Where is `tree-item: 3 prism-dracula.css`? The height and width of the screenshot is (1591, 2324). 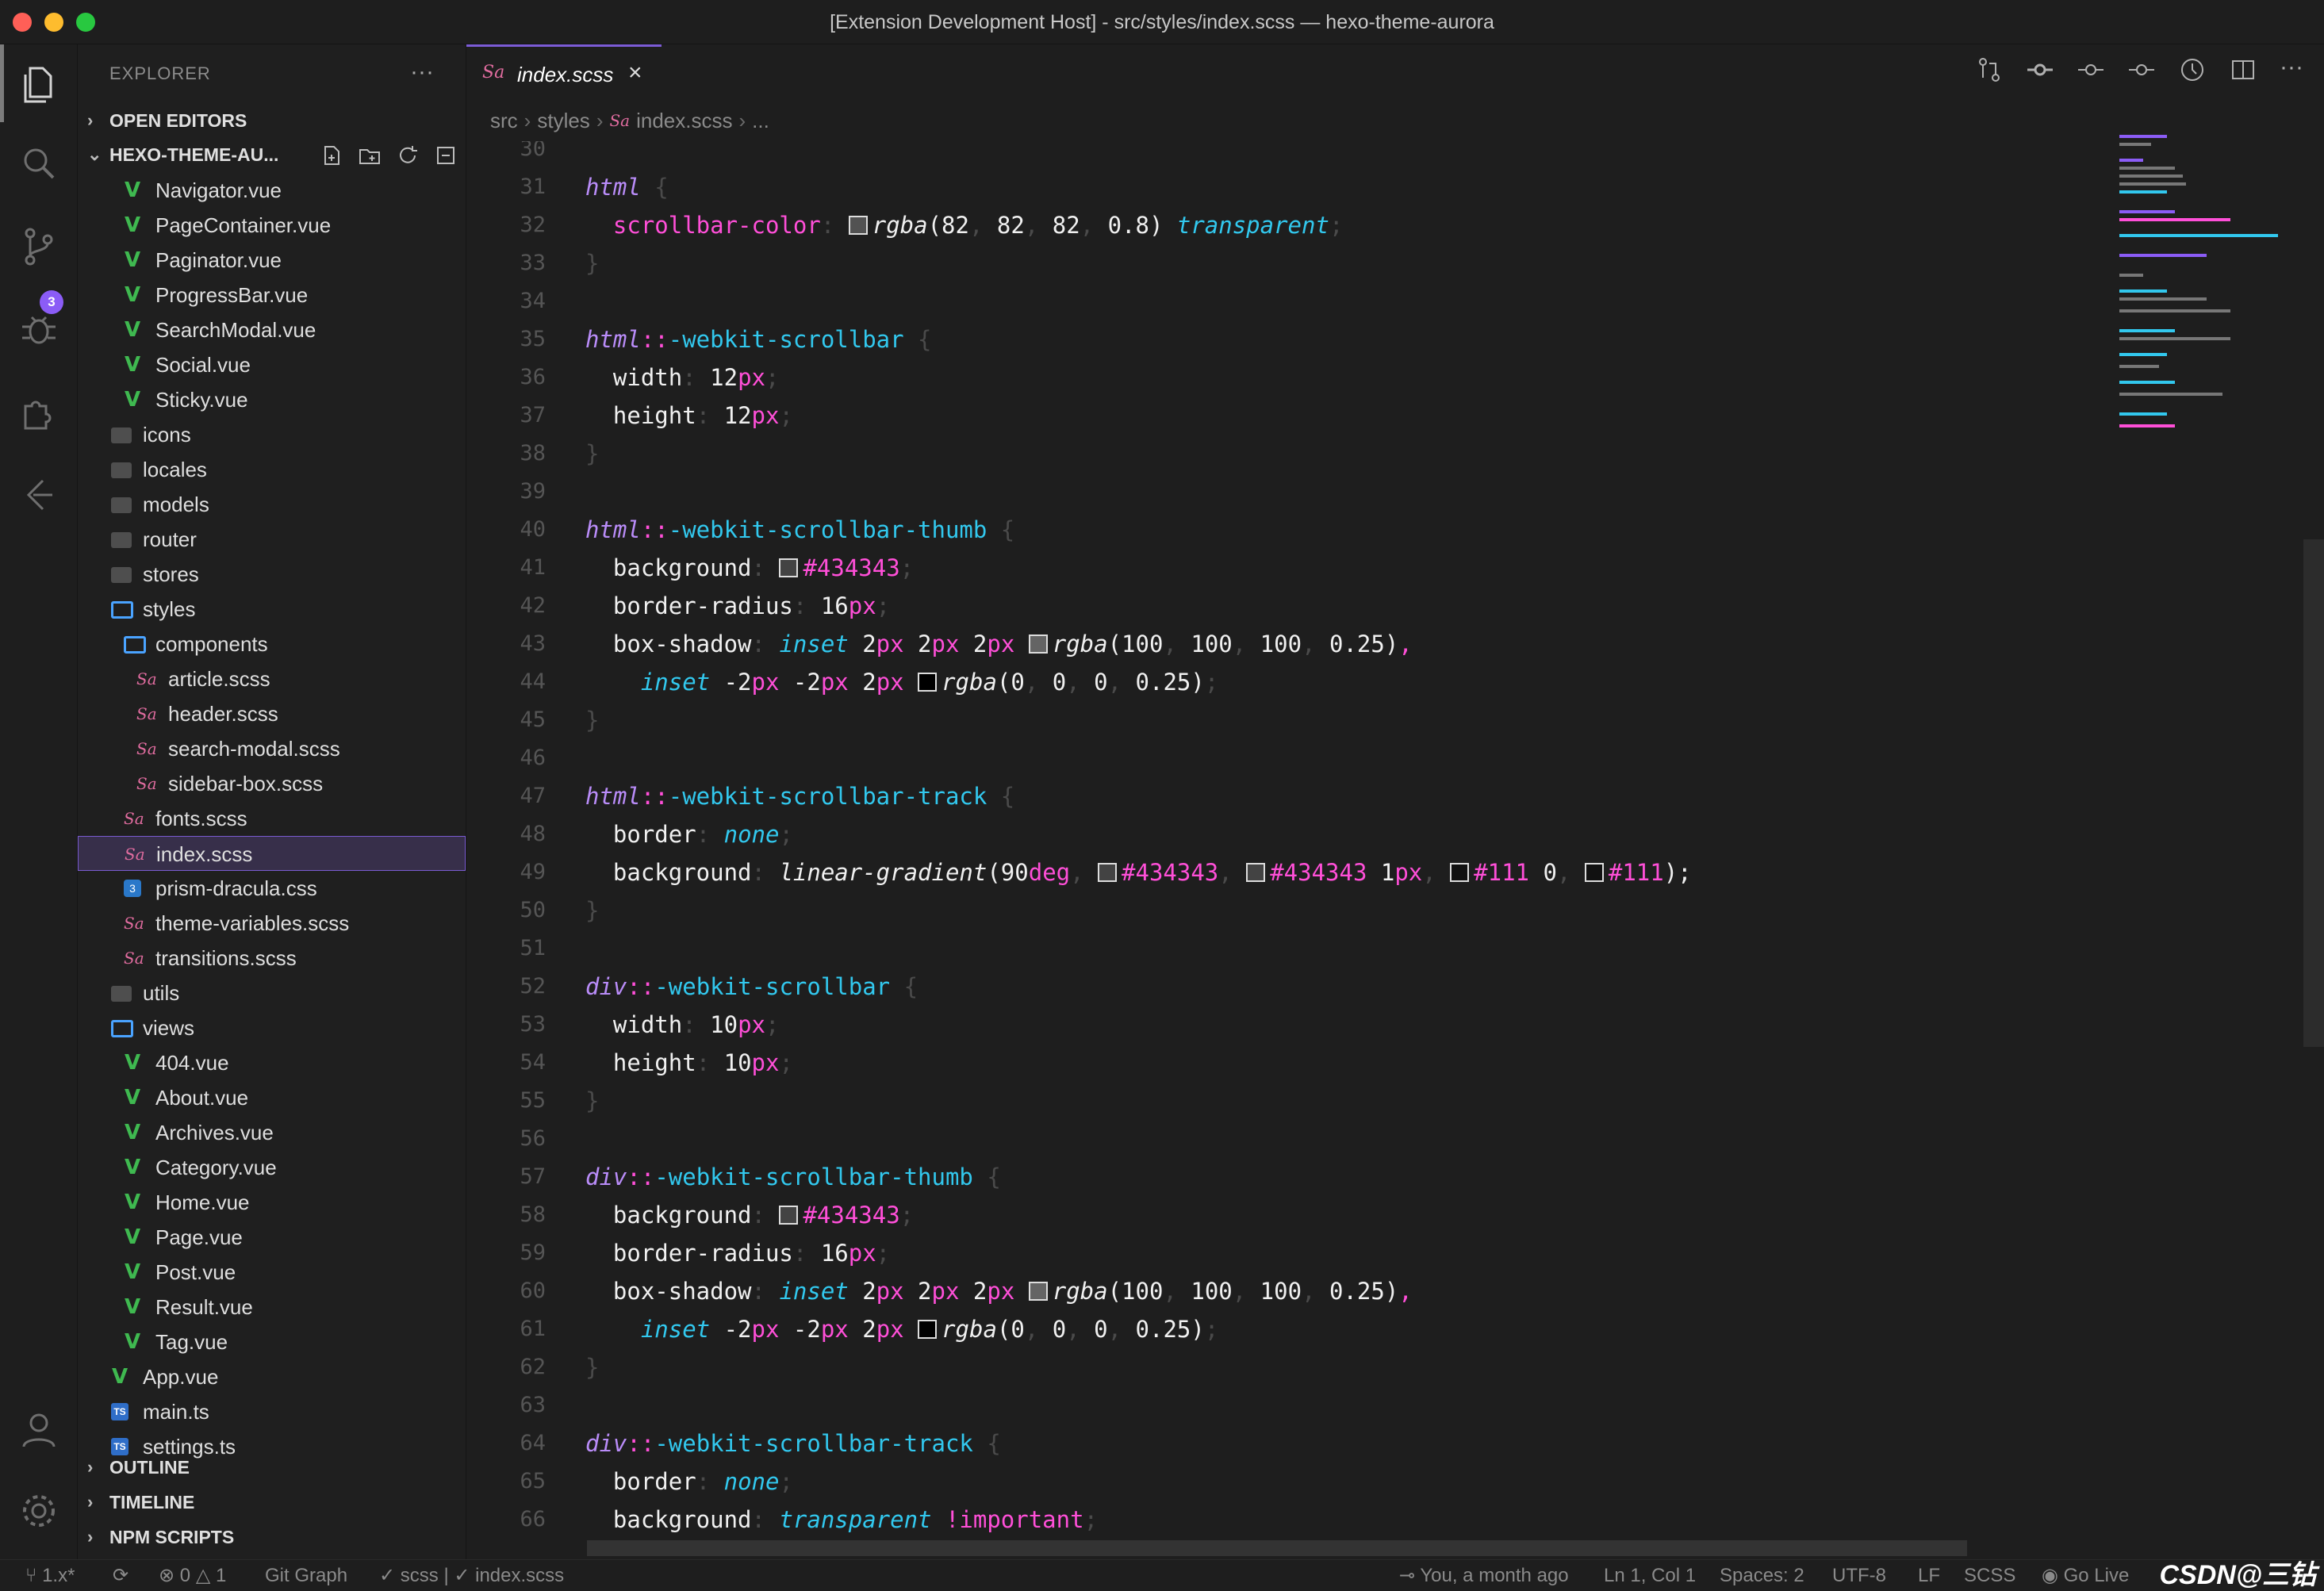 tree-item: 3 prism-dracula.css is located at coordinates (272, 889).